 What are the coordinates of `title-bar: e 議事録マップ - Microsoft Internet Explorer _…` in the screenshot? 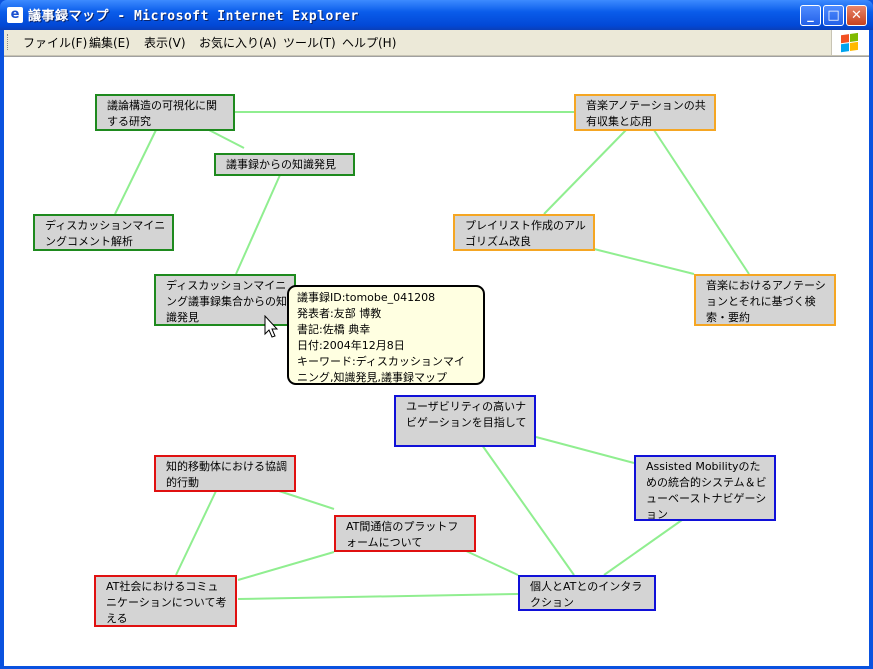 It's located at (436, 15).